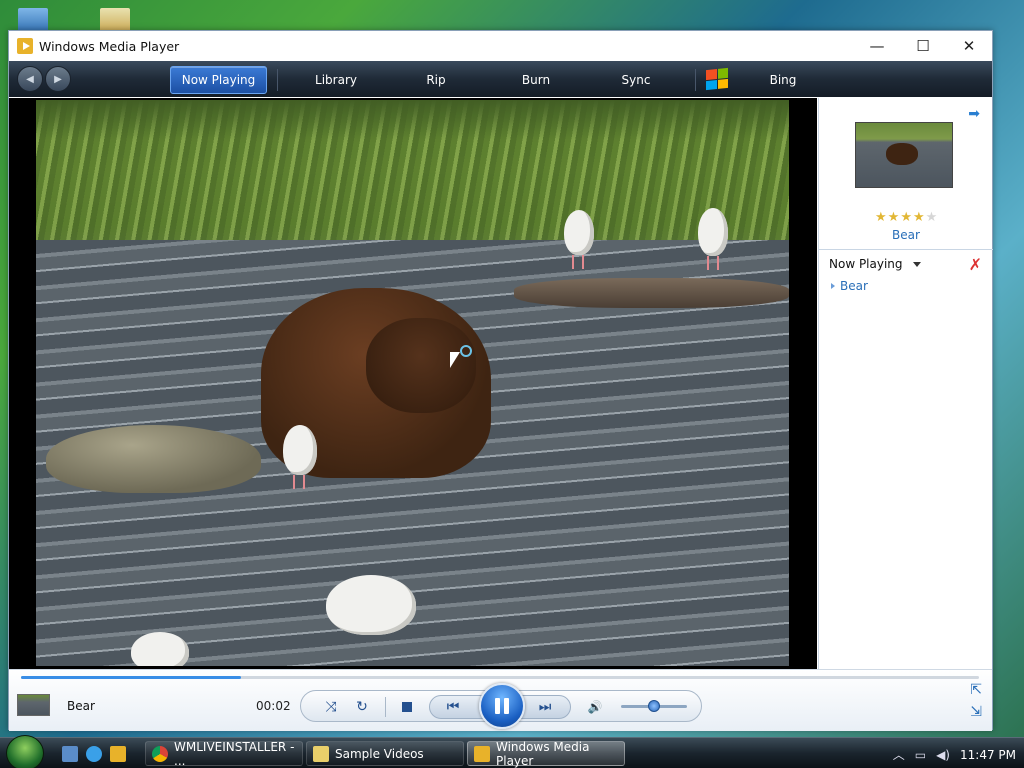  What do you see at coordinates (783, 80) in the screenshot?
I see `tab-bing: Bing` at bounding box center [783, 80].